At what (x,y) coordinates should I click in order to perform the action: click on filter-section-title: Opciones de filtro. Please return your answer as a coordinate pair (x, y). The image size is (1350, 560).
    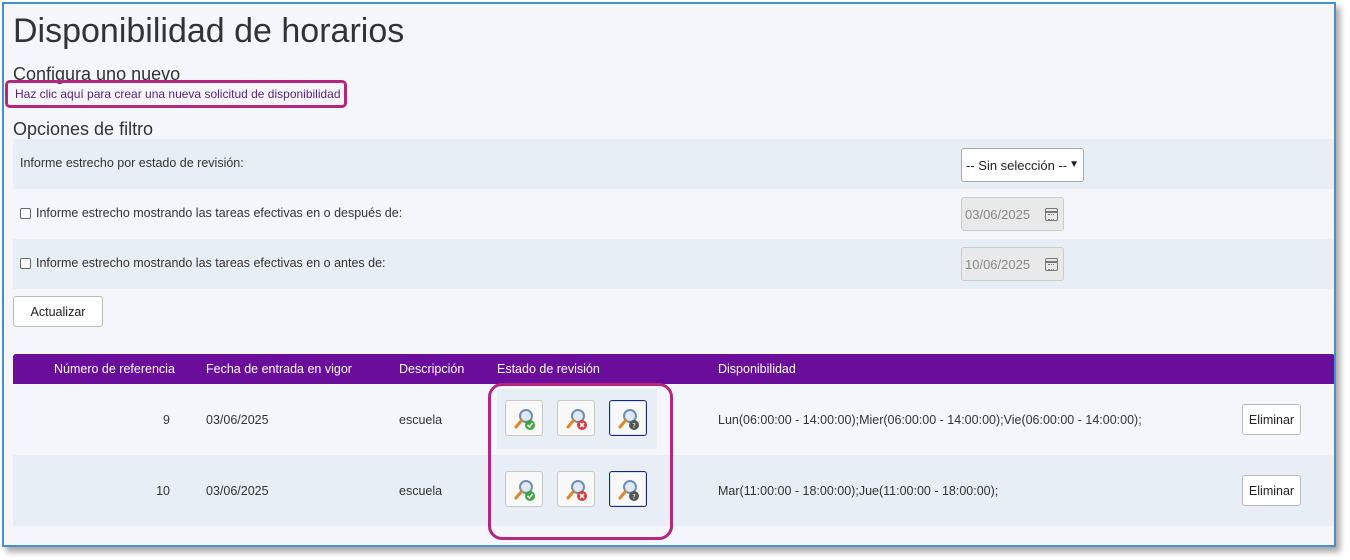
    Looking at the image, I should click on (83, 129).